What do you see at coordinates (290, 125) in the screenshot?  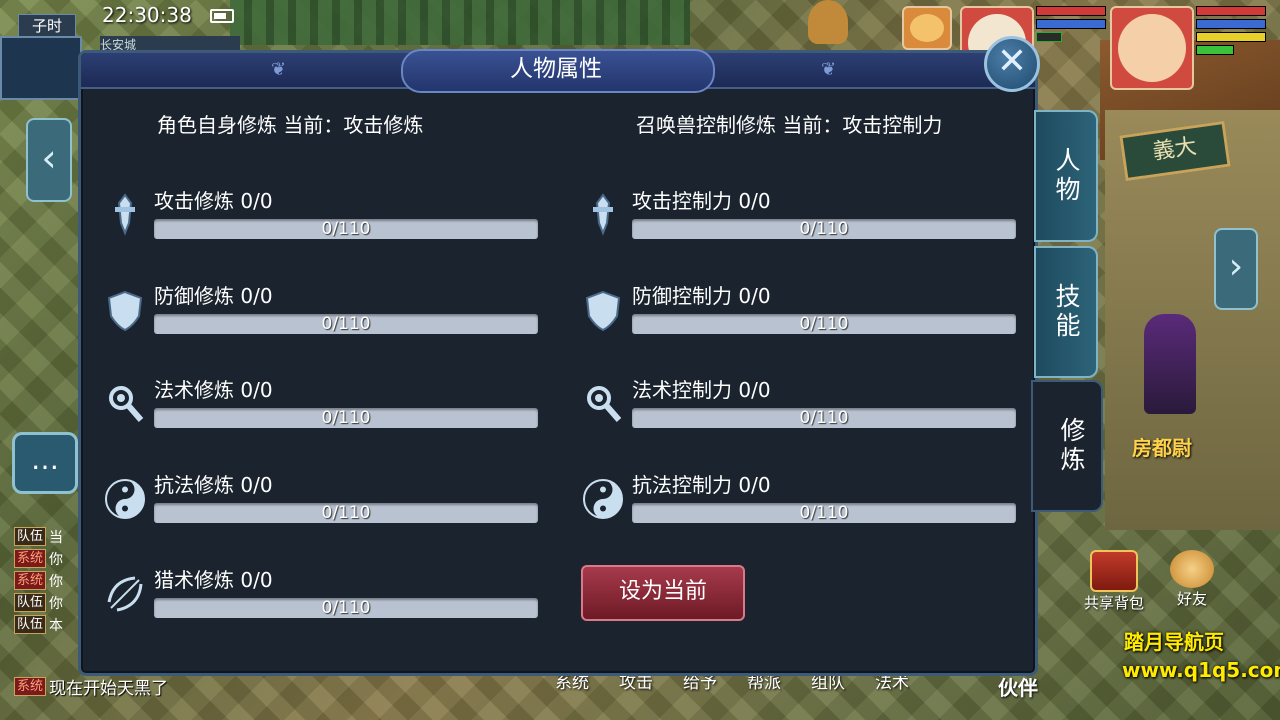 I see `self-cultivation-header: 角色自身修炼 当前：攻击修炼` at bounding box center [290, 125].